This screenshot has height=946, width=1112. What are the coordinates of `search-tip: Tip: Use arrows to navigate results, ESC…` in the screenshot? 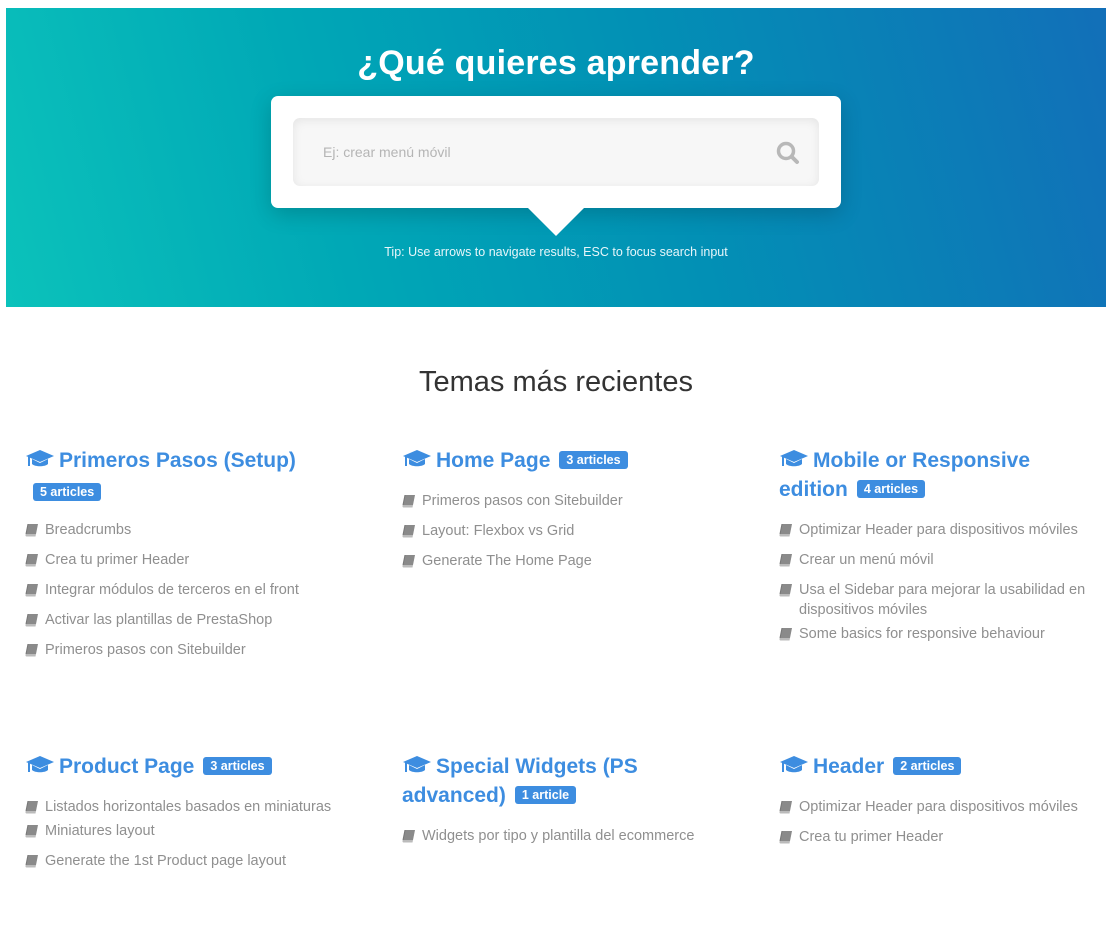 It's located at (556, 252).